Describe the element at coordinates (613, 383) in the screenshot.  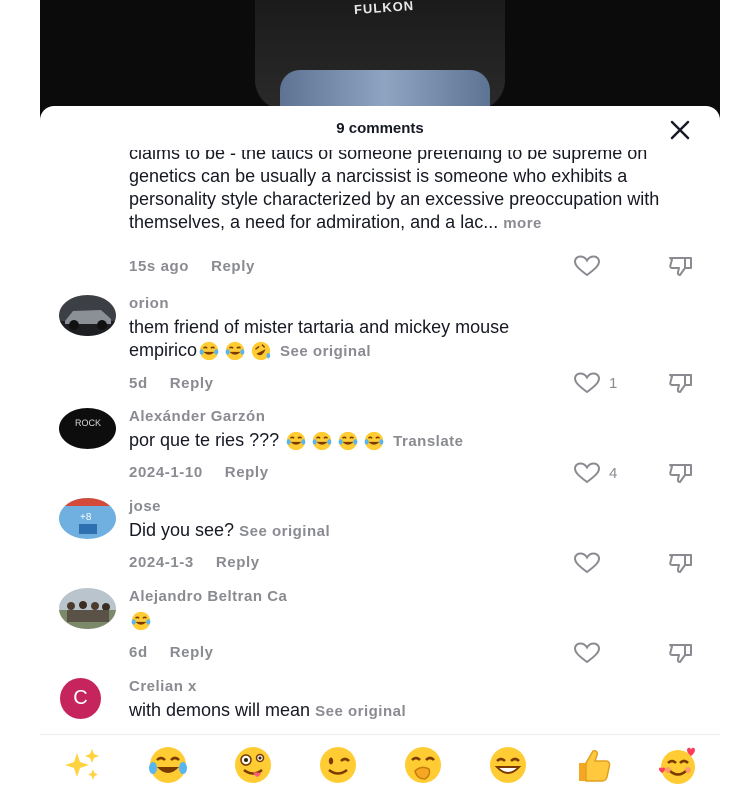
I see `like-count: 1` at that location.